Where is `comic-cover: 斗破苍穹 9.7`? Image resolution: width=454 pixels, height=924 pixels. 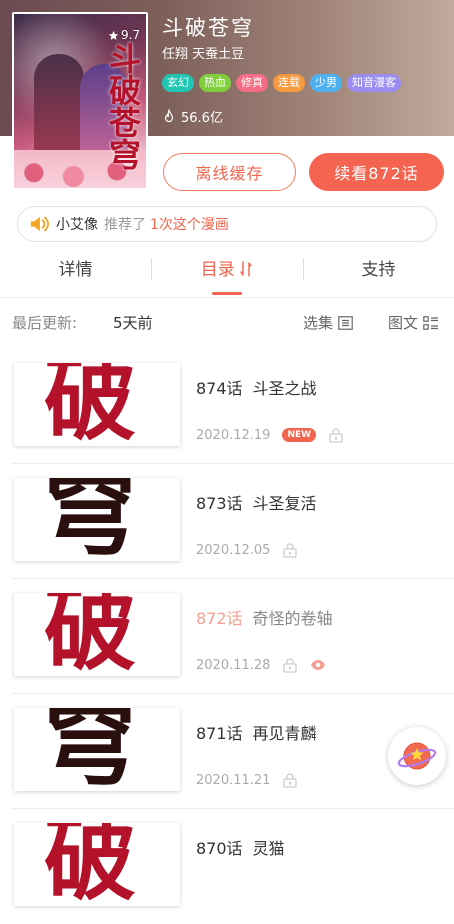
comic-cover: 斗破苍穹 9.7 is located at coordinates (80, 101).